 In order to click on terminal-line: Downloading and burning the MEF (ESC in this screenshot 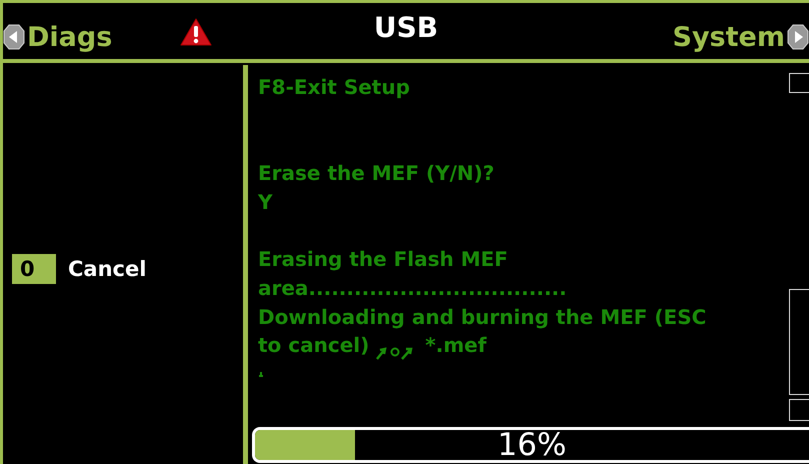, I will do `click(482, 317)`.